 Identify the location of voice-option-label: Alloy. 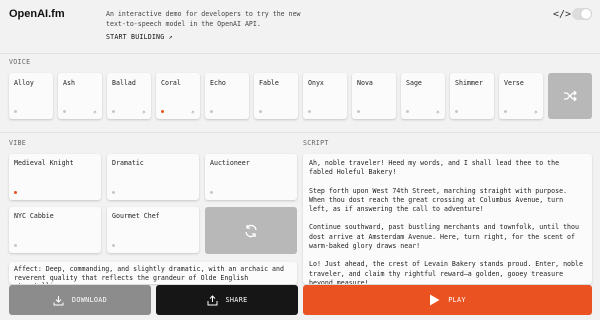
(24, 83).